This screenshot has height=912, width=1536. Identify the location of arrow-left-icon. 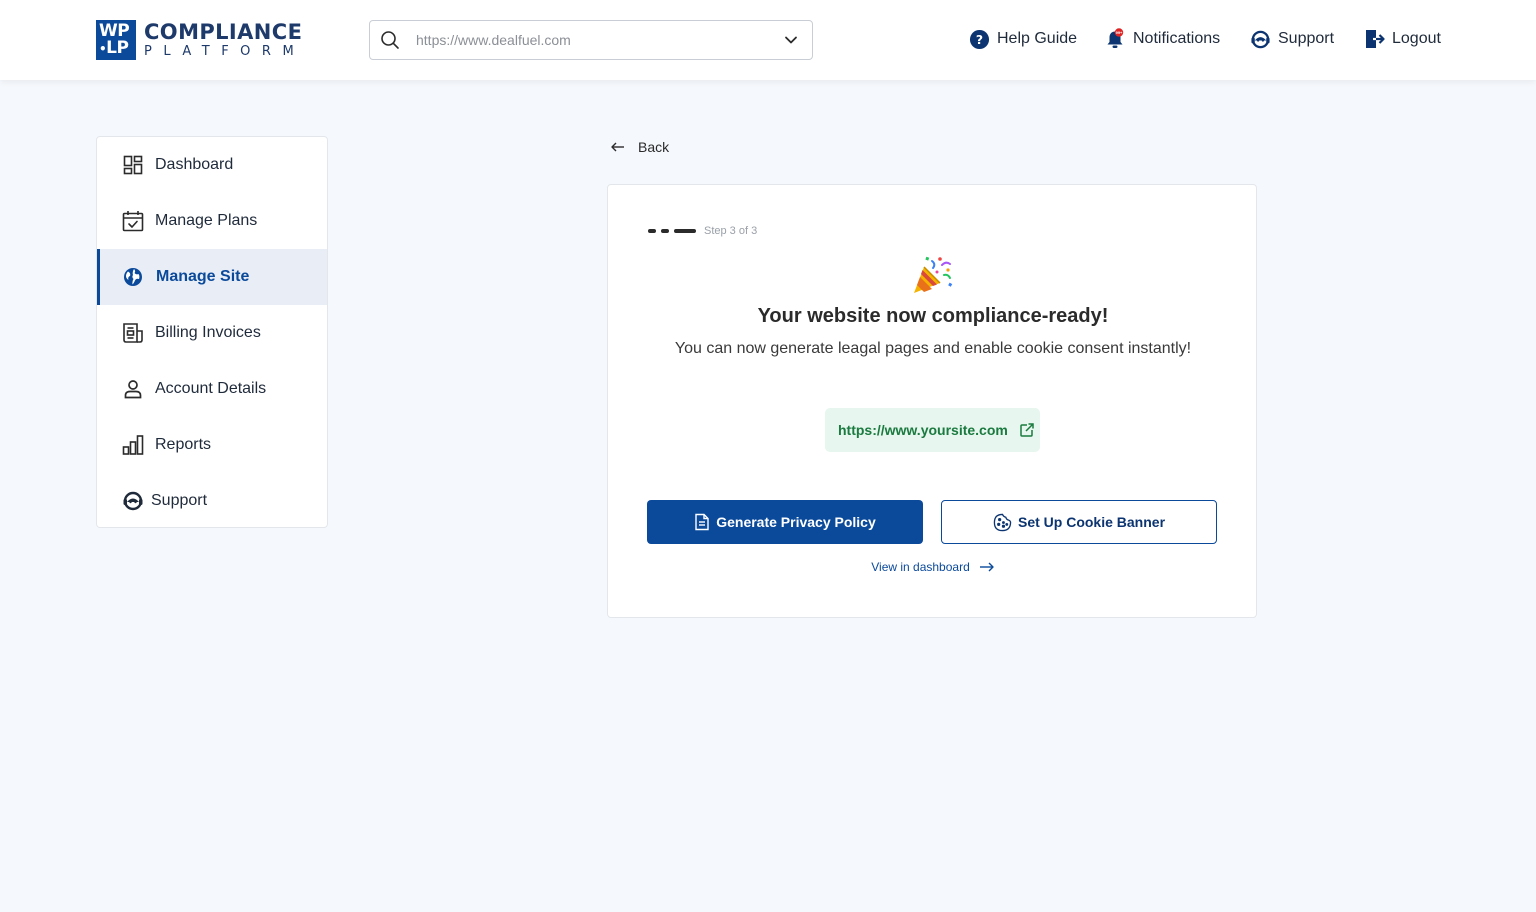
(618, 147).